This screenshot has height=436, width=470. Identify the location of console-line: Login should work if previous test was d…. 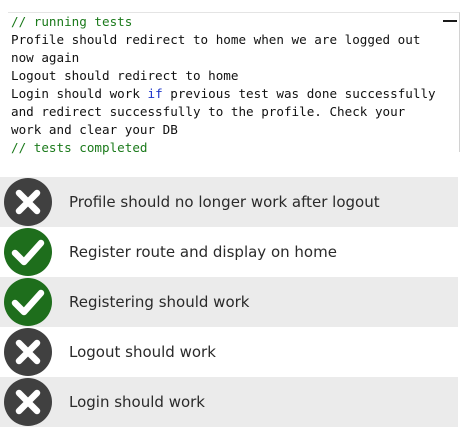
(226, 112).